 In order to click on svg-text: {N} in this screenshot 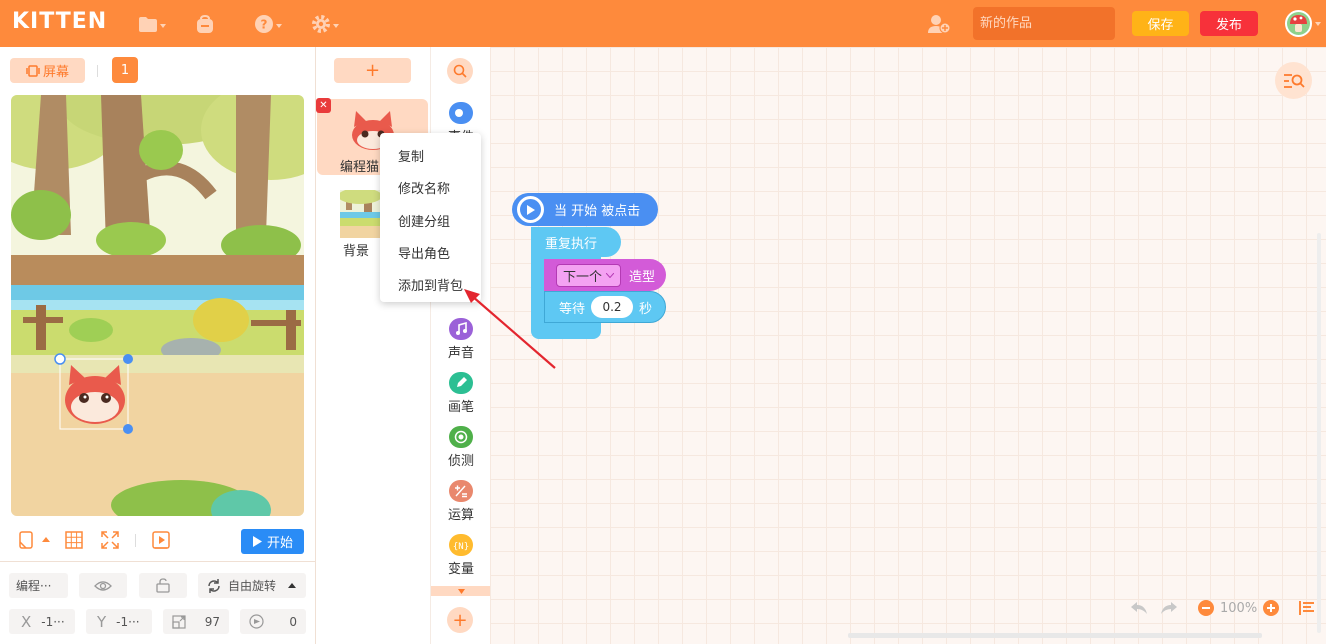, I will do `click(461, 546)`.